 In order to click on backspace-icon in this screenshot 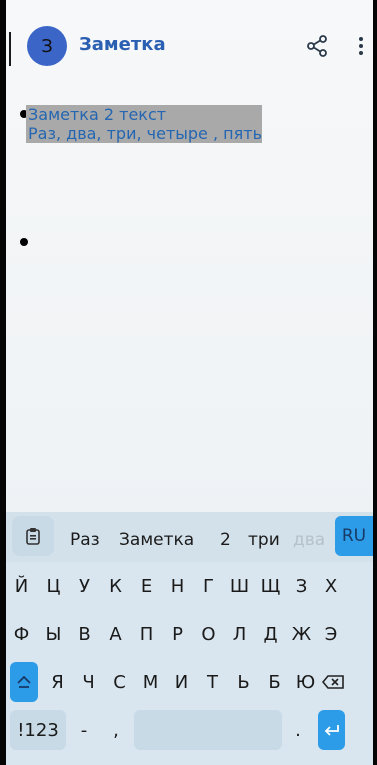, I will do `click(333, 682)`.